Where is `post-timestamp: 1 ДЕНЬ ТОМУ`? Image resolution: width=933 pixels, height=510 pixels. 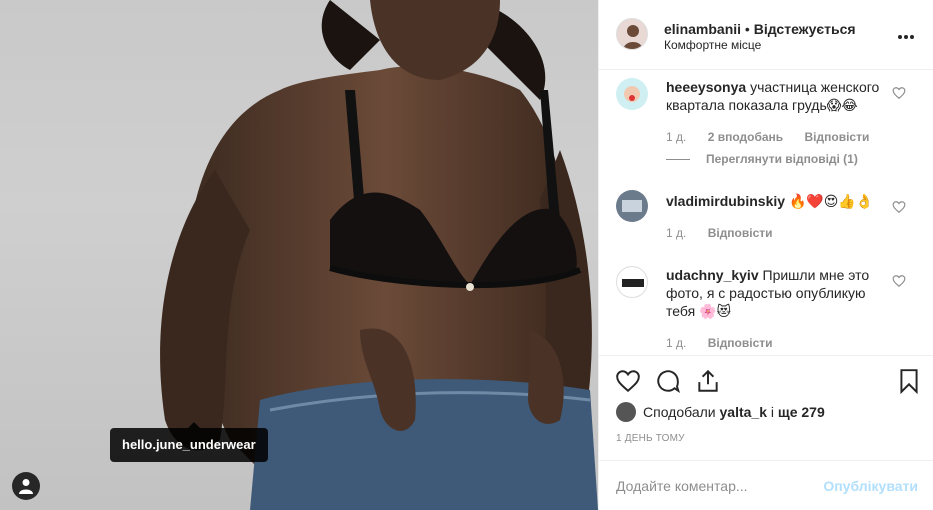 post-timestamp: 1 ДЕНЬ ТОМУ is located at coordinates (650, 438).